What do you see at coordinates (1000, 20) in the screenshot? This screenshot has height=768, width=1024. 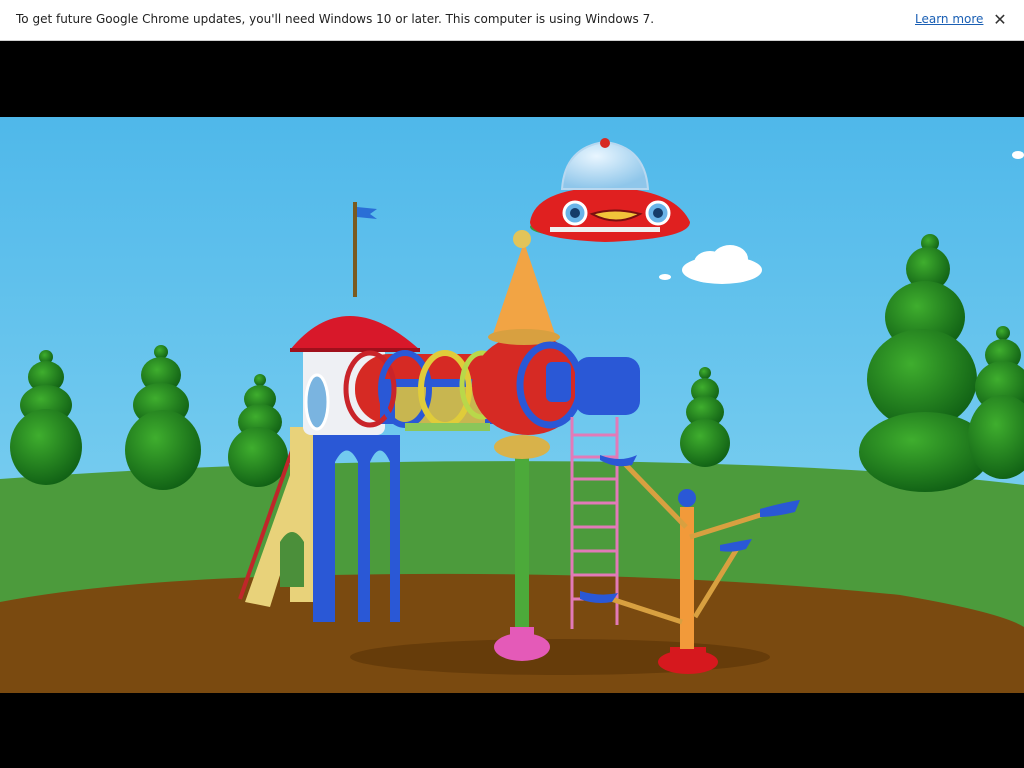 I see `close-icon: ✕` at bounding box center [1000, 20].